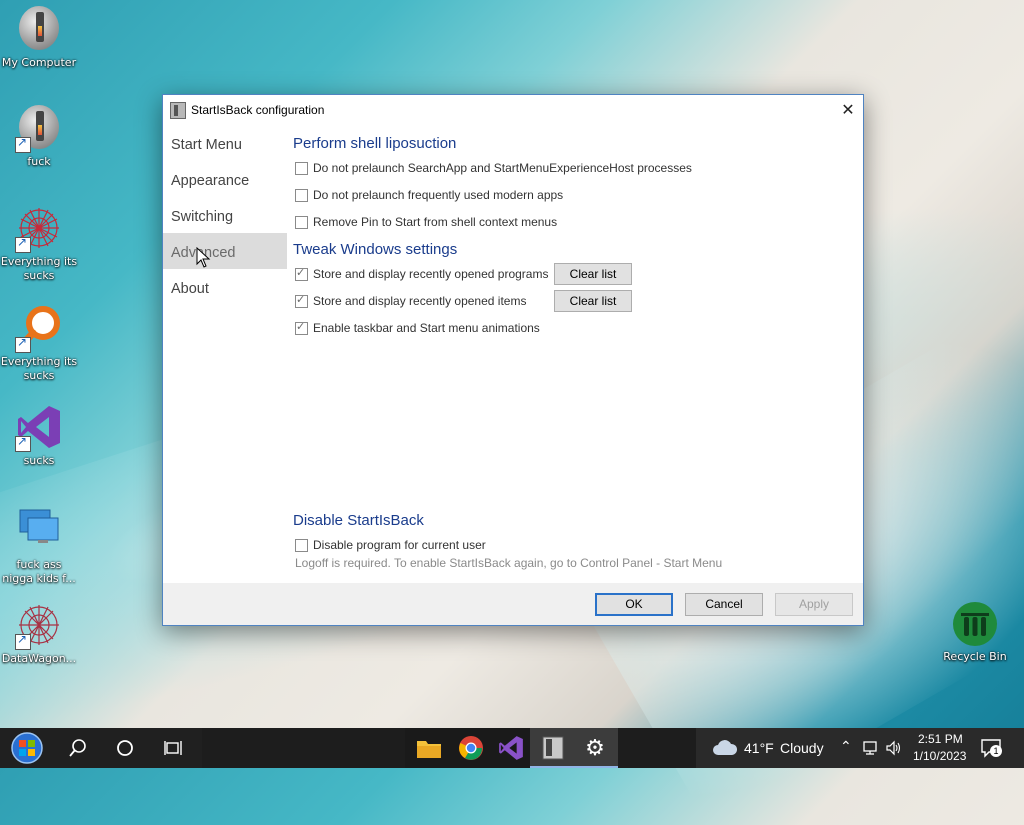 Image resolution: width=1024 pixels, height=825 pixels. I want to click on weather-condition: Cloudy, so click(802, 748).